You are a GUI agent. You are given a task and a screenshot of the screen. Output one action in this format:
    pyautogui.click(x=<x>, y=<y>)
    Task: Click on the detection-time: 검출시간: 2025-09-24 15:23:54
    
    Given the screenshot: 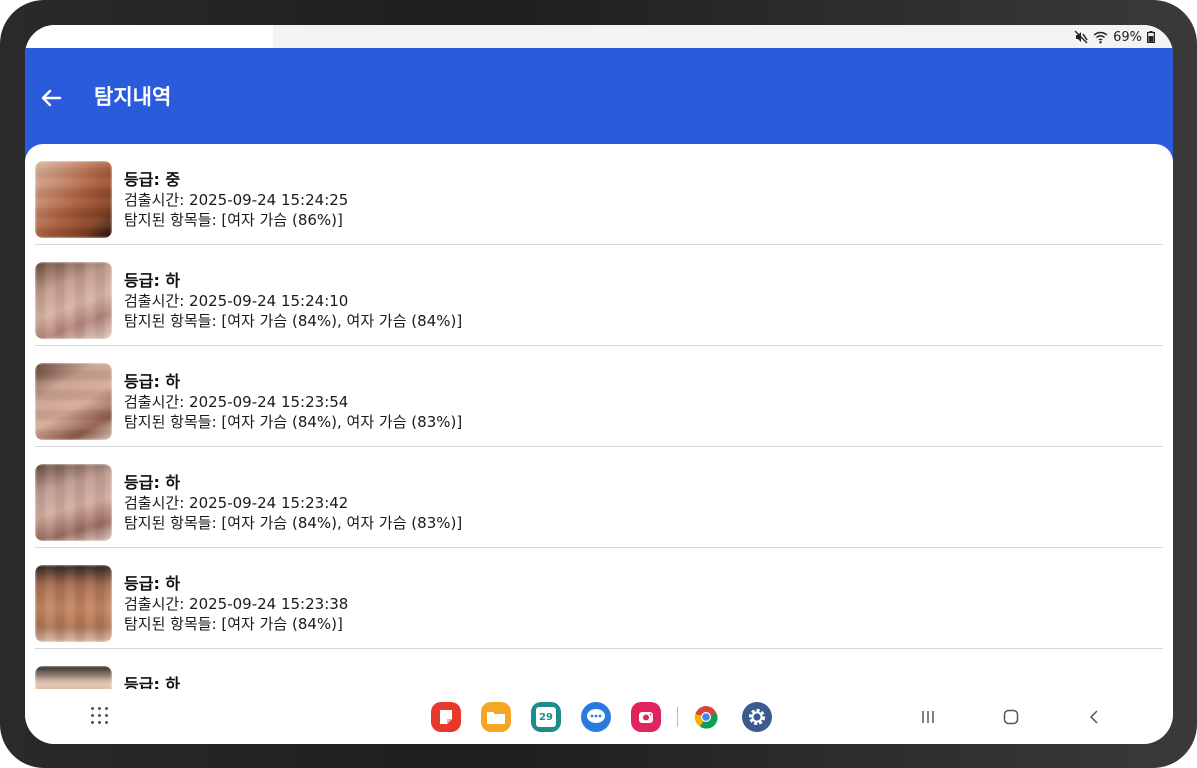 What is the action you would take?
    pyautogui.click(x=236, y=402)
    